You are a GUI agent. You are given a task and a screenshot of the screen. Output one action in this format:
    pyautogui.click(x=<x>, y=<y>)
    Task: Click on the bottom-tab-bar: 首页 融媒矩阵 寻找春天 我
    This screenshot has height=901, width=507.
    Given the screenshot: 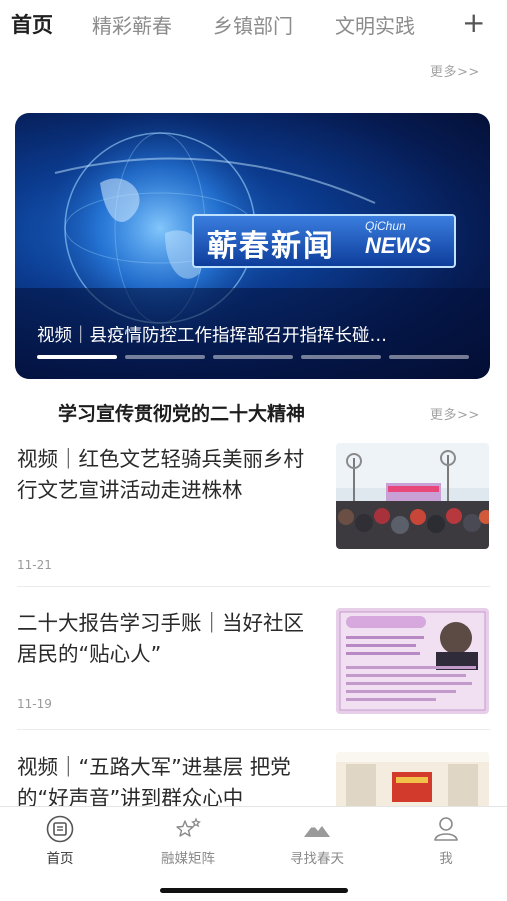 What is the action you would take?
    pyautogui.click(x=253, y=853)
    